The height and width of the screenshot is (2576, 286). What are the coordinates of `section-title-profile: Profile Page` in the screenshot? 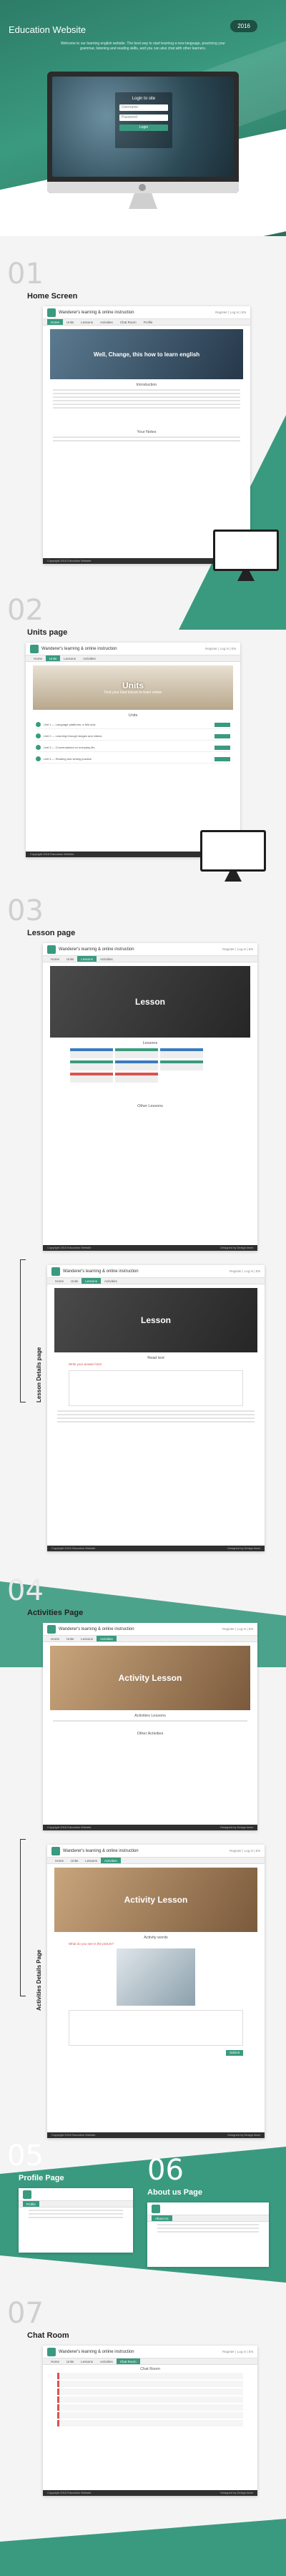 It's located at (41, 2178).